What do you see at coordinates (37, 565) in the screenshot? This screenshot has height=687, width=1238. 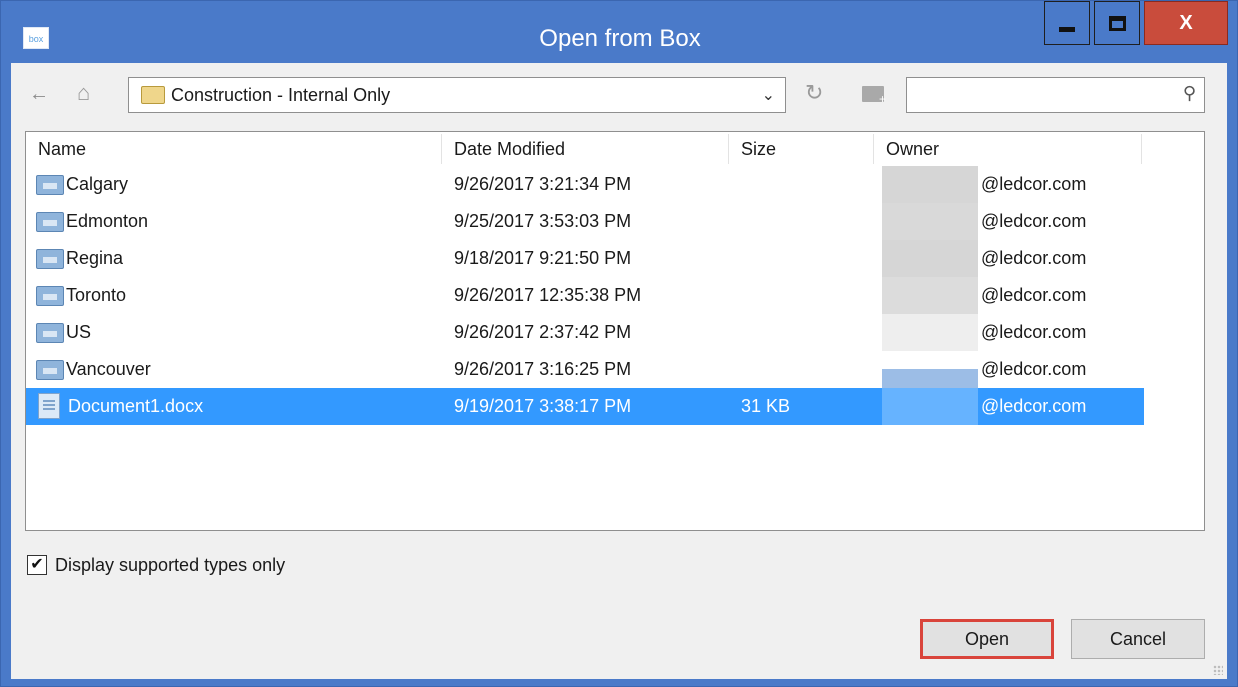 I see `supported-types-checkbox: ✔` at bounding box center [37, 565].